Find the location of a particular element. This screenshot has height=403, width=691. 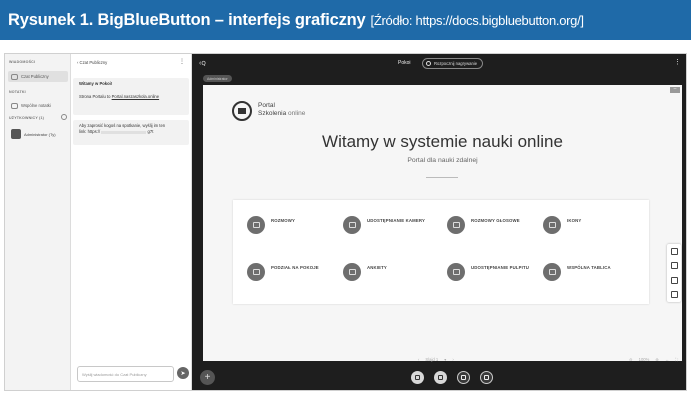

microphone-button is located at coordinates (417, 377).